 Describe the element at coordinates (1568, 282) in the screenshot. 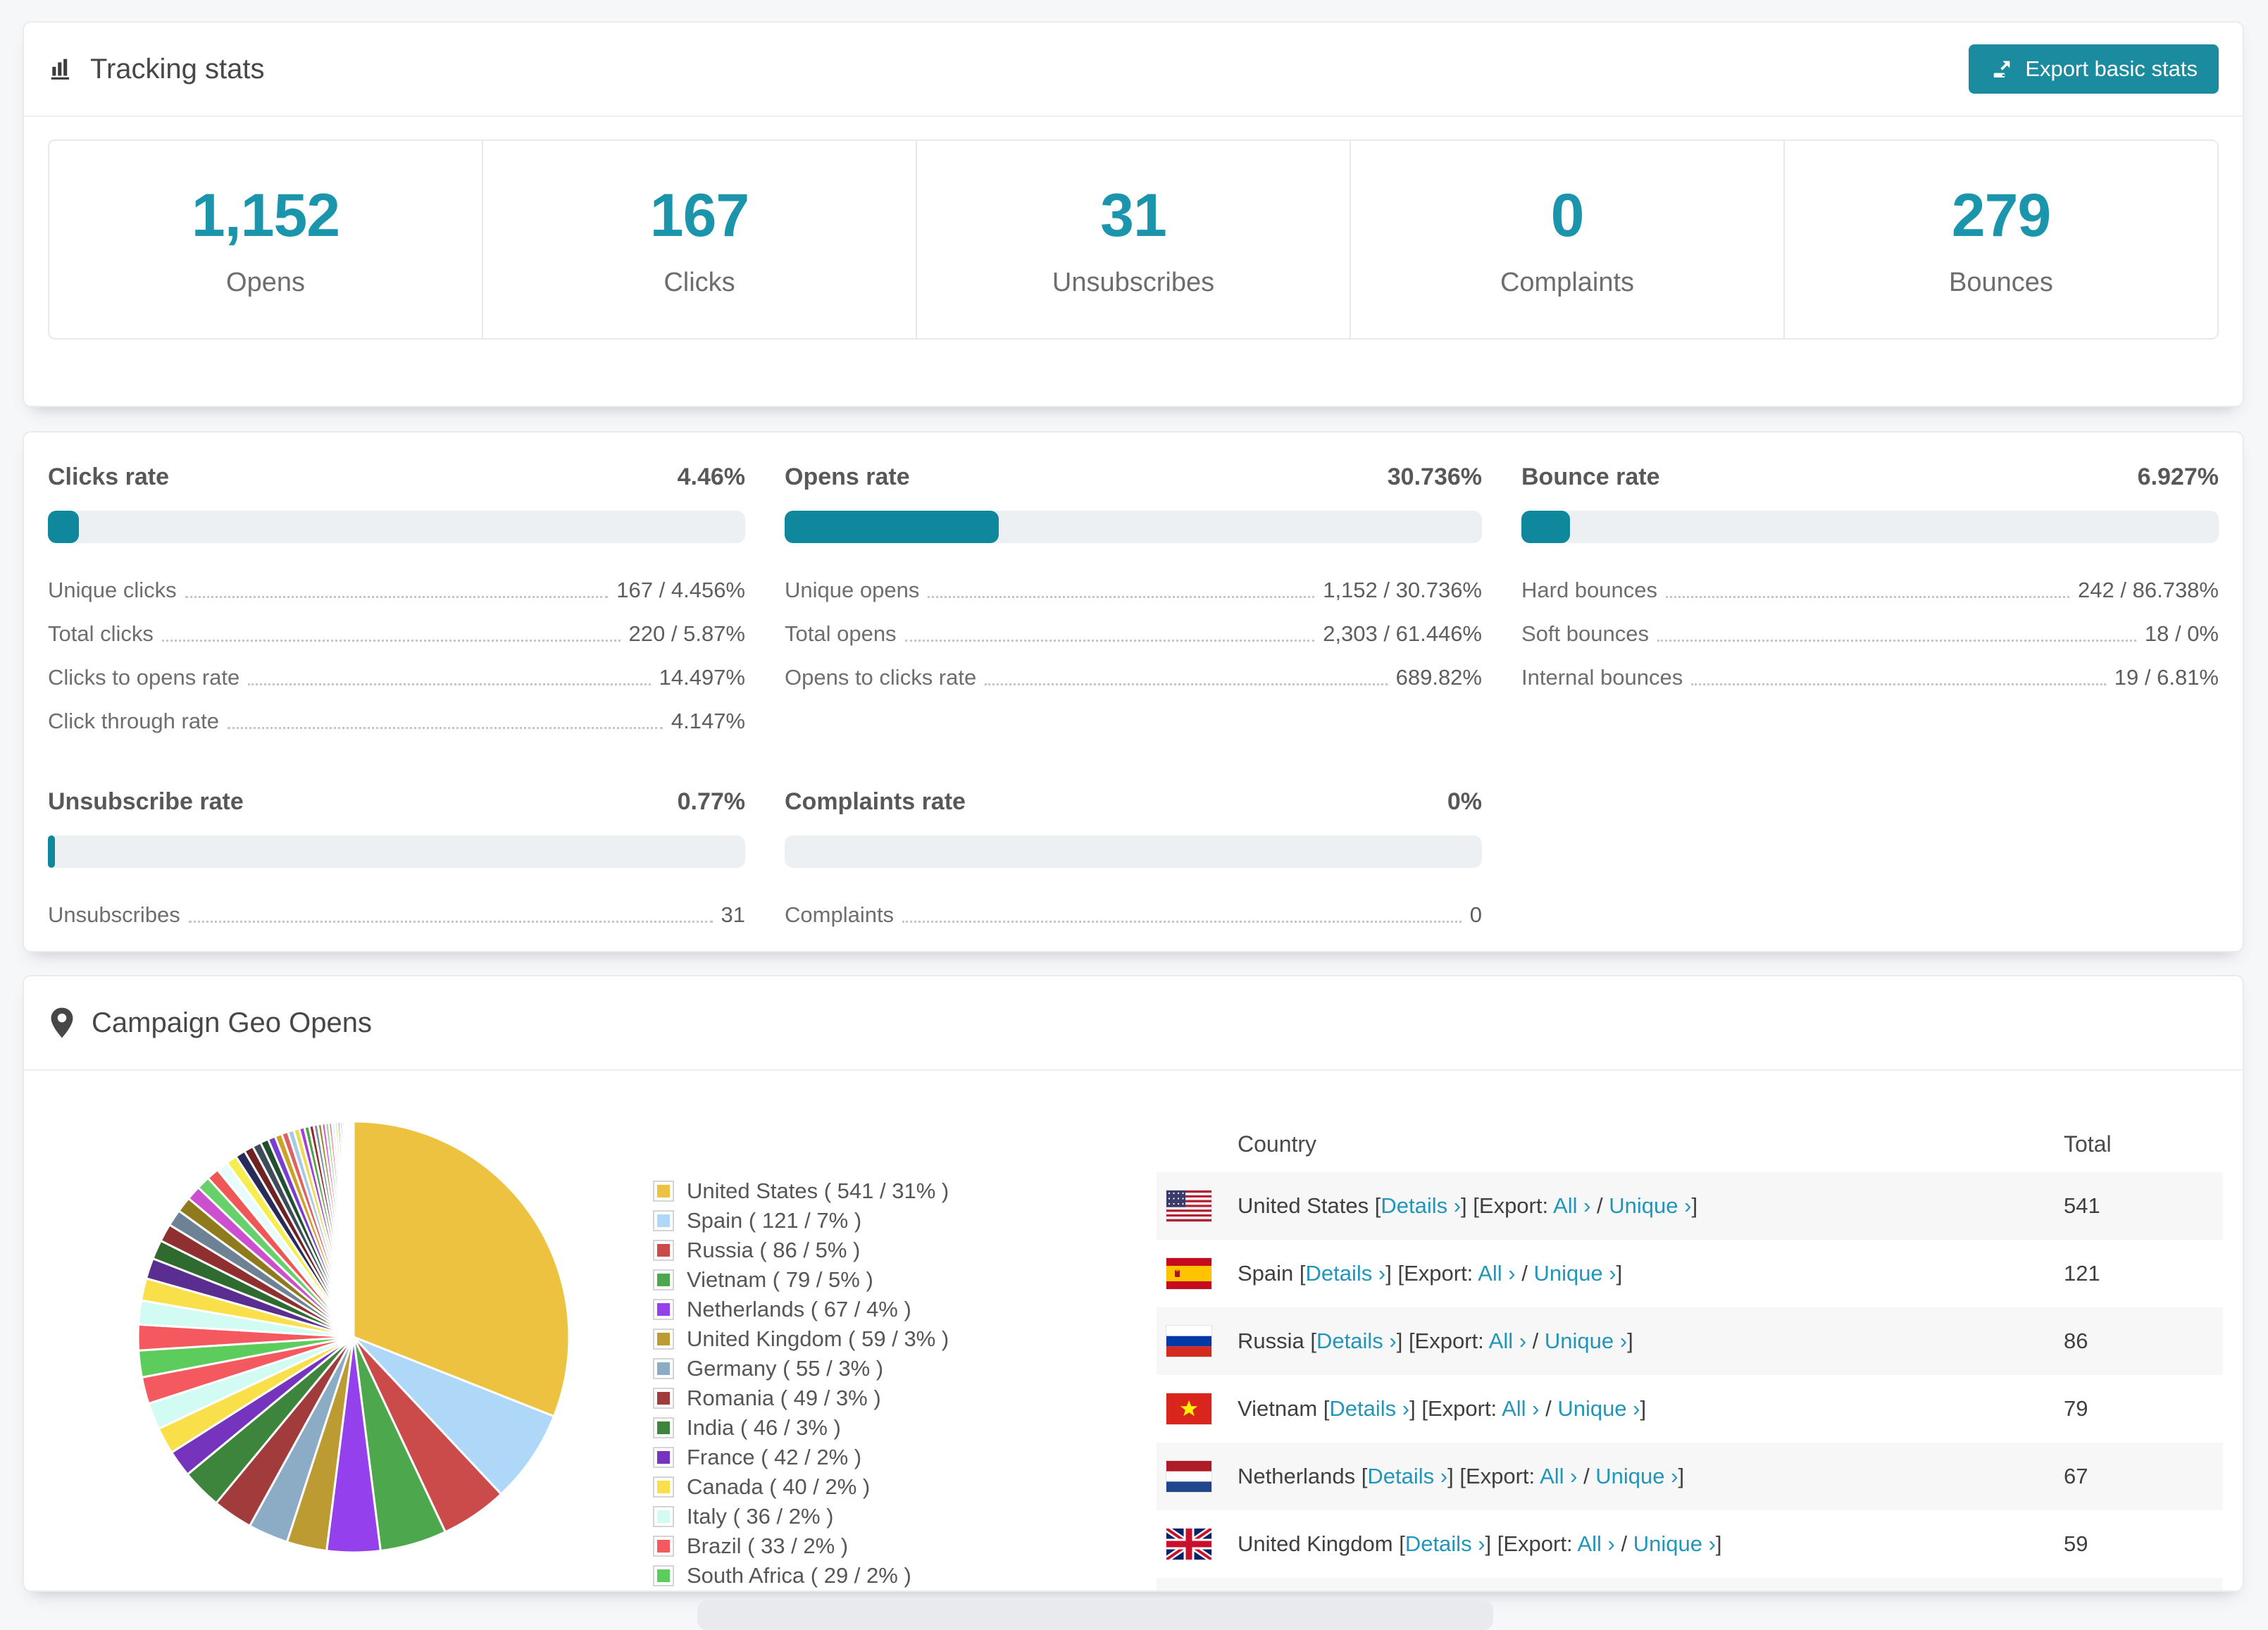

I see `summary-stat-label: Complaints` at that location.